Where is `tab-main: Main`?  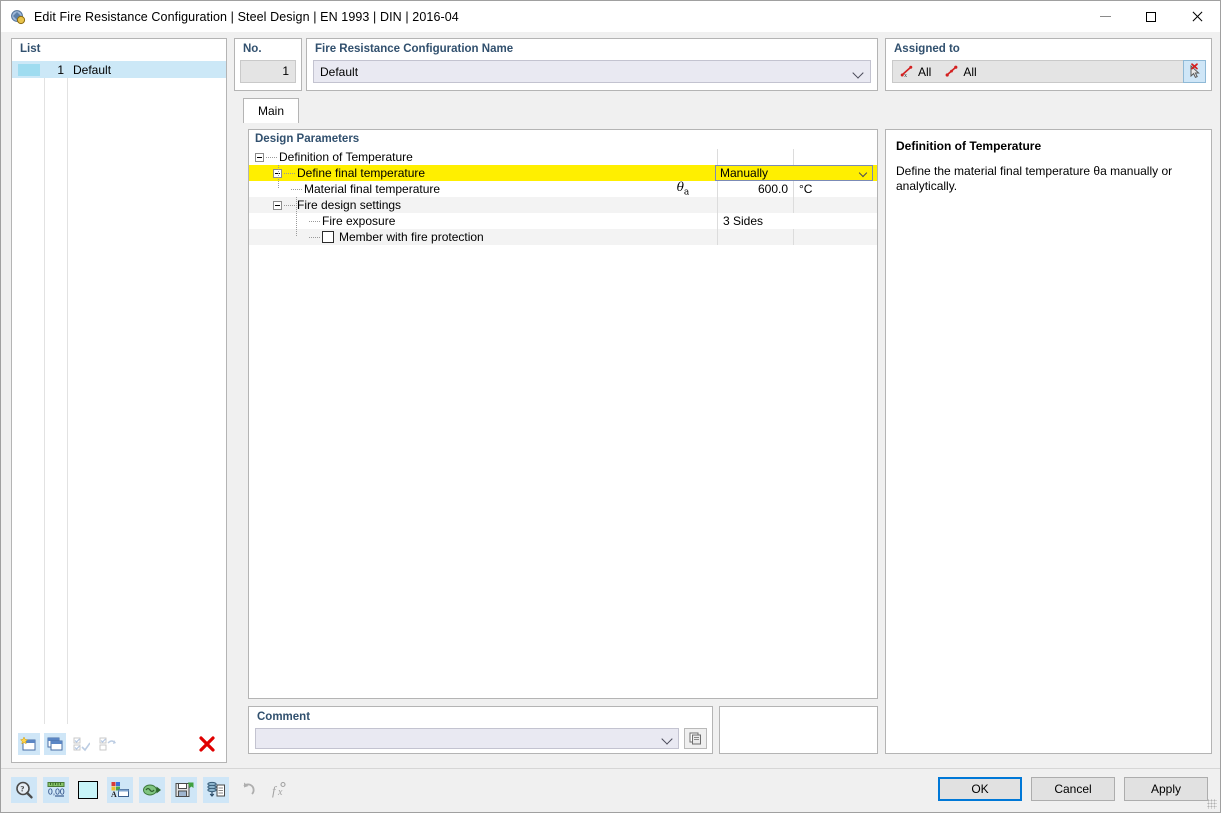
tab-main: Main is located at coordinates (271, 110).